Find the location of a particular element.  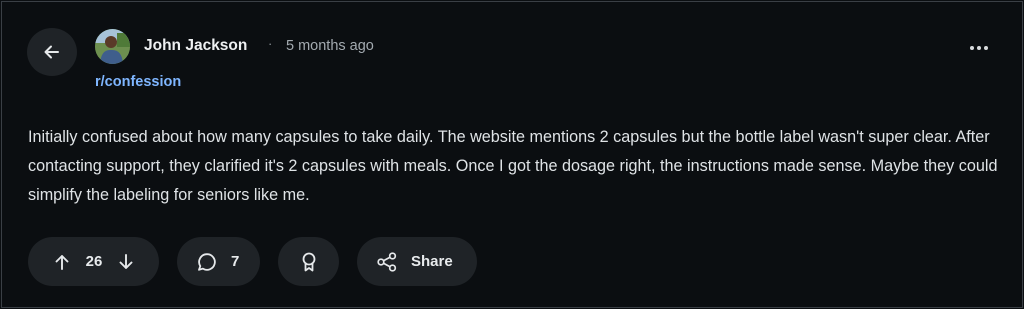

arrow-left-icon is located at coordinates (51, 52).